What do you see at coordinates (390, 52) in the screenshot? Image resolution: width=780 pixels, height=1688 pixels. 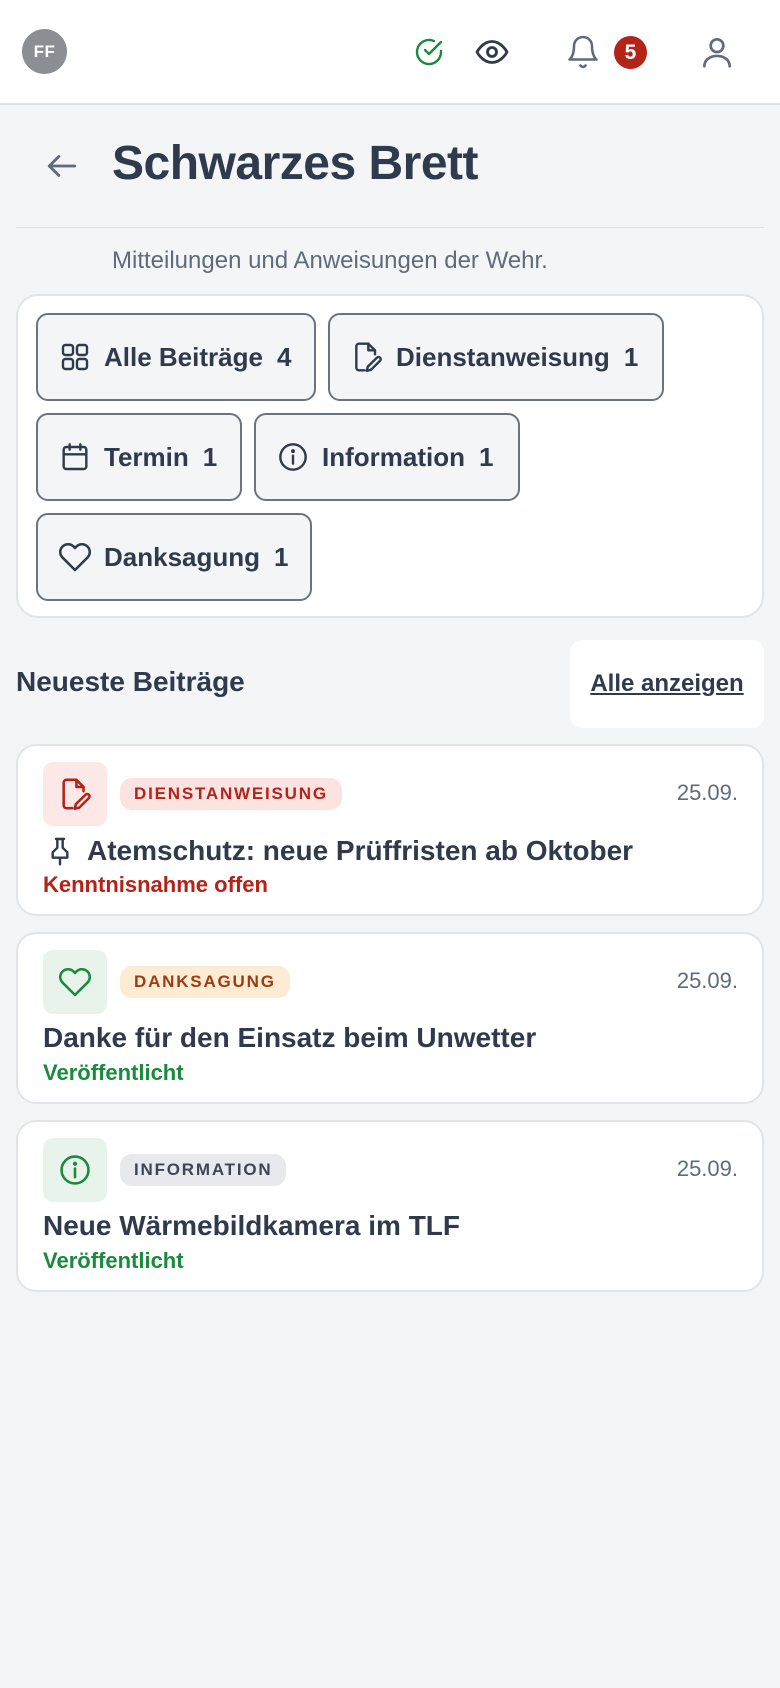 I see `top-bar: FF 5` at bounding box center [390, 52].